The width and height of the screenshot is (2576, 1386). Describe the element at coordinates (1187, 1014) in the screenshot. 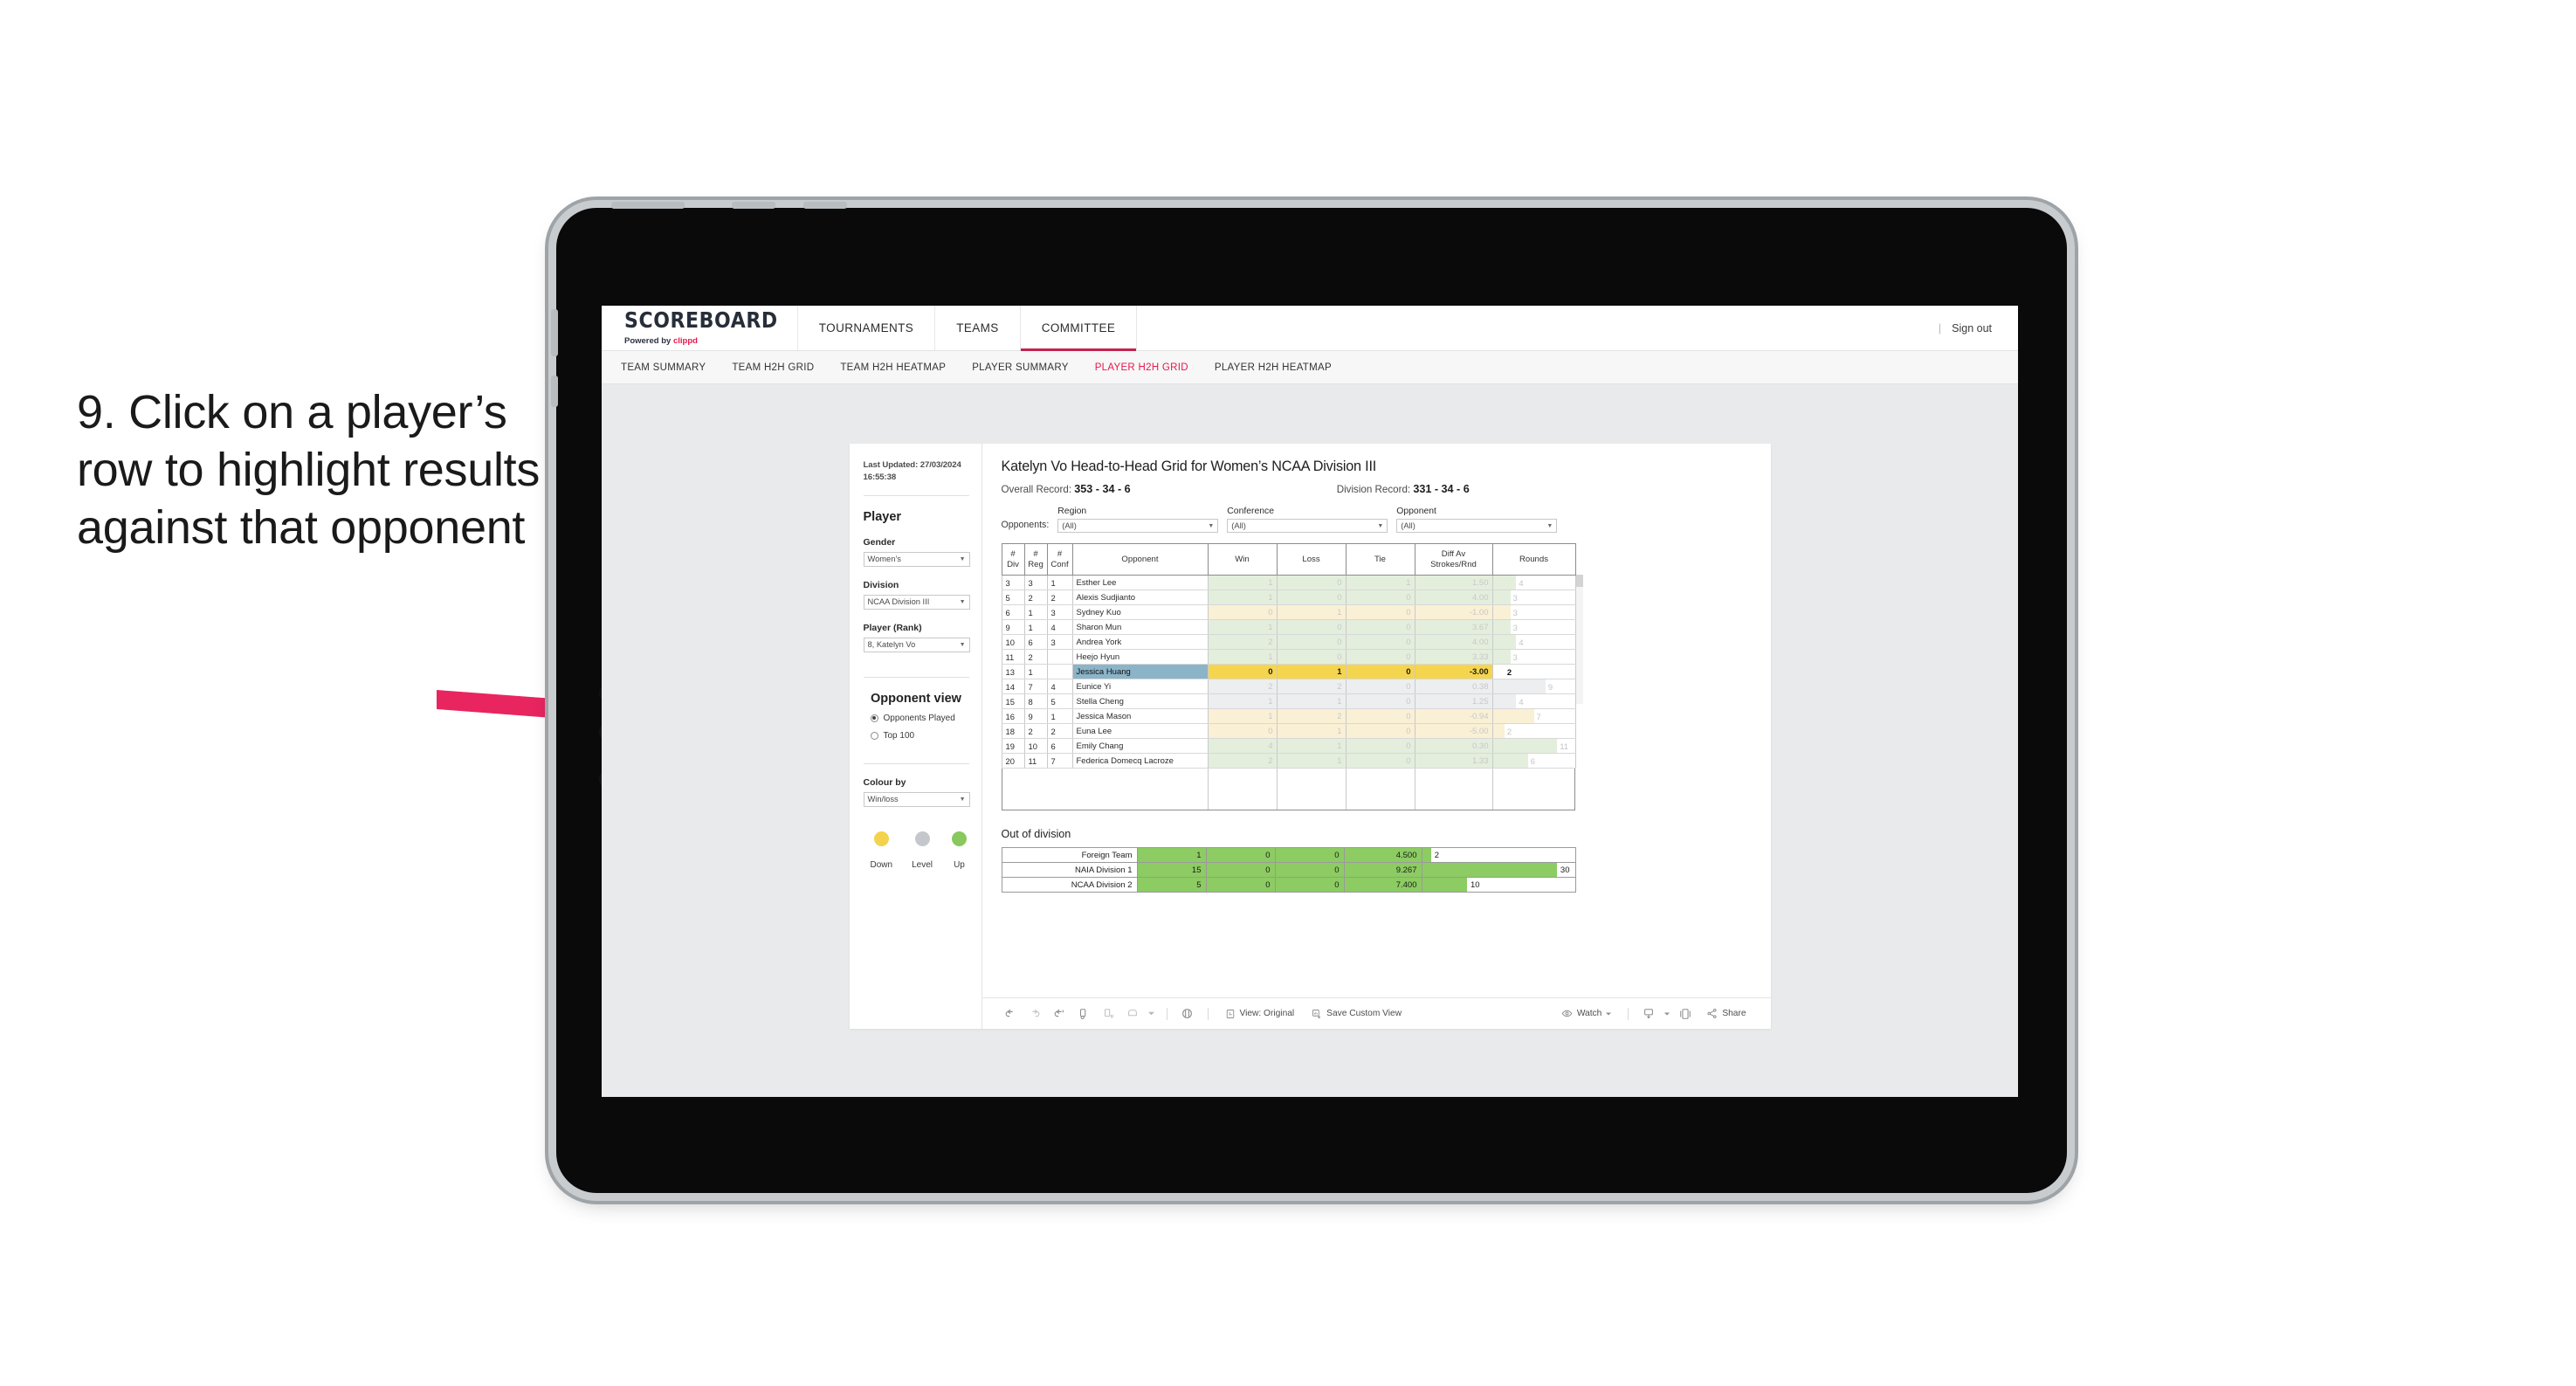

I see `alerts-icon` at that location.